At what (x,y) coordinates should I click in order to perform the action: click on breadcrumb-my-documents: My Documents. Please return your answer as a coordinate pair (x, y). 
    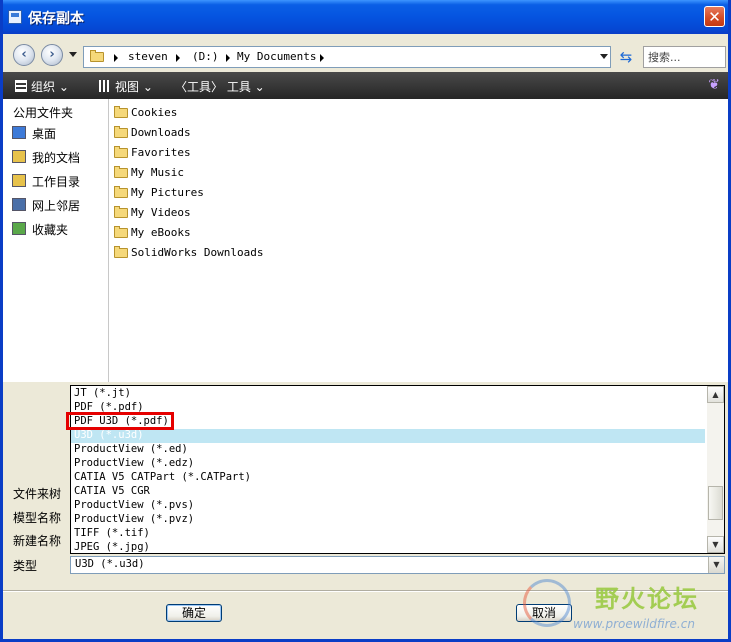
    Looking at the image, I should click on (276, 56).